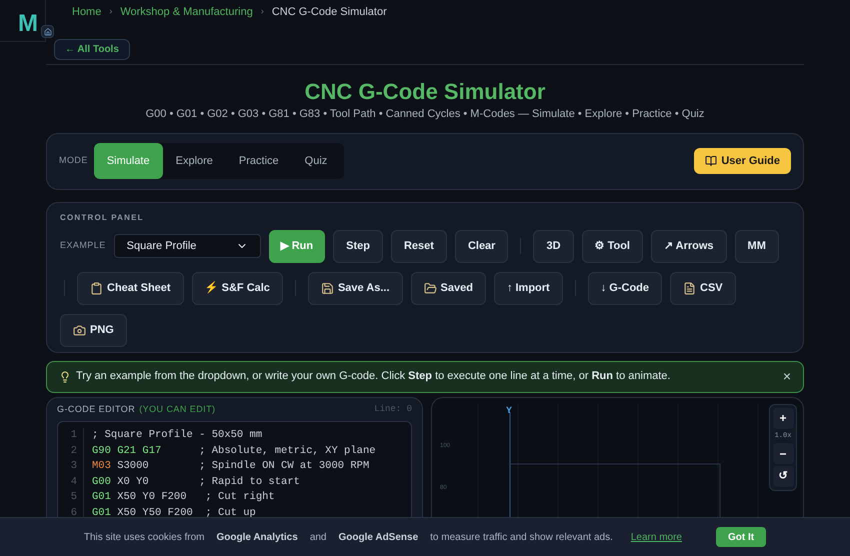 Image resolution: width=850 pixels, height=556 pixels. What do you see at coordinates (92, 49) in the screenshot?
I see `all-tools-button: ← All Tools` at bounding box center [92, 49].